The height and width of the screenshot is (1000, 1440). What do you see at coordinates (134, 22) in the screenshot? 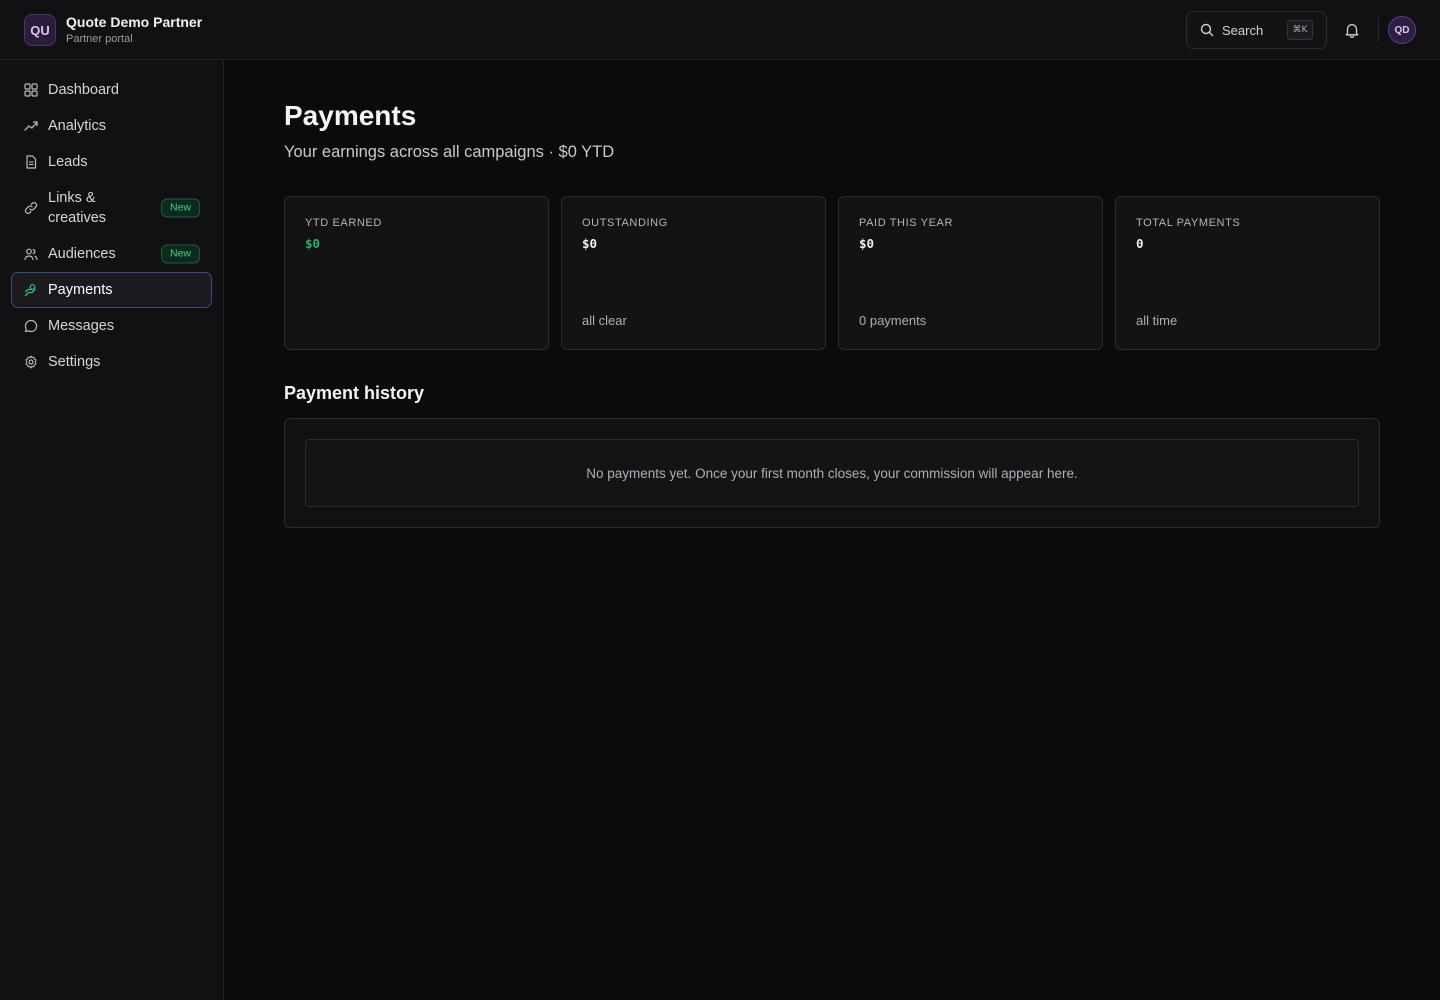
I see `brand-name: Quote Demo Partner` at bounding box center [134, 22].